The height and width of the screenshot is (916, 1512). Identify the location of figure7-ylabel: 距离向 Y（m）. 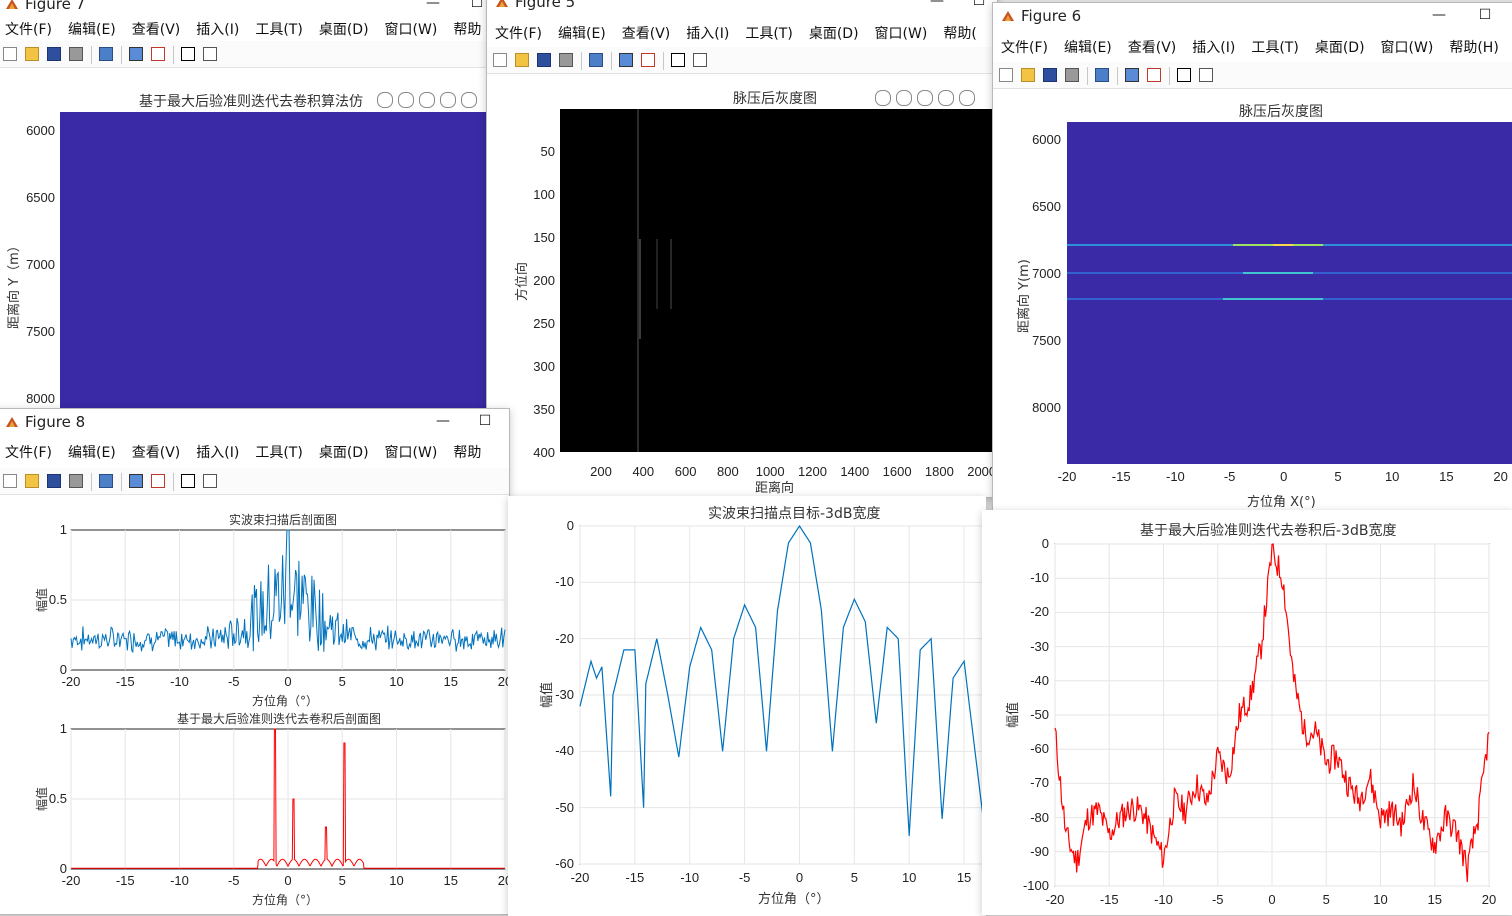
(14, 284).